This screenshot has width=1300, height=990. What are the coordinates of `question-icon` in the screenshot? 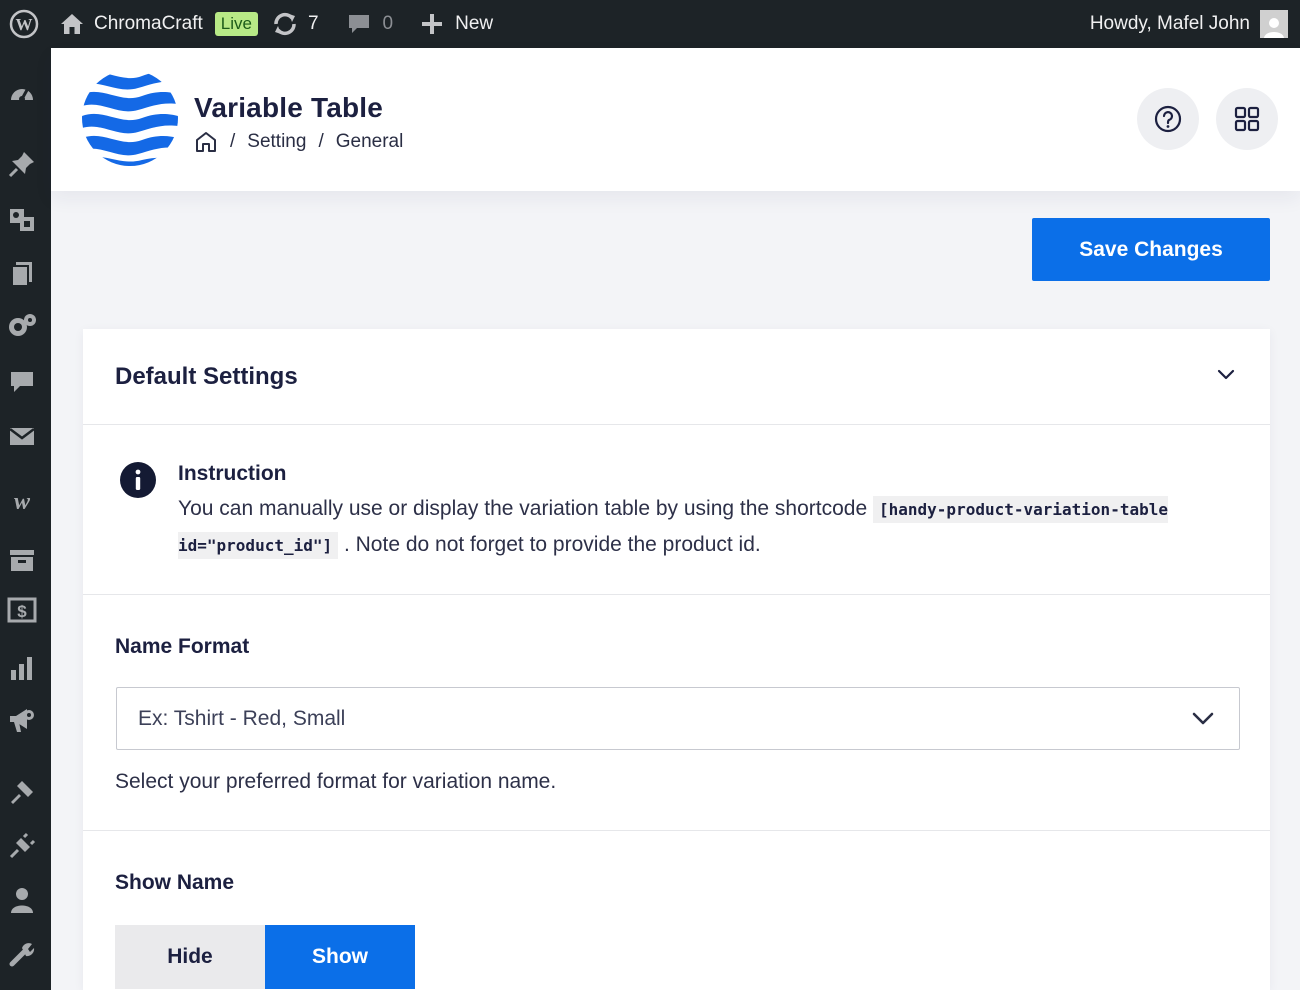 It's located at (1168, 119).